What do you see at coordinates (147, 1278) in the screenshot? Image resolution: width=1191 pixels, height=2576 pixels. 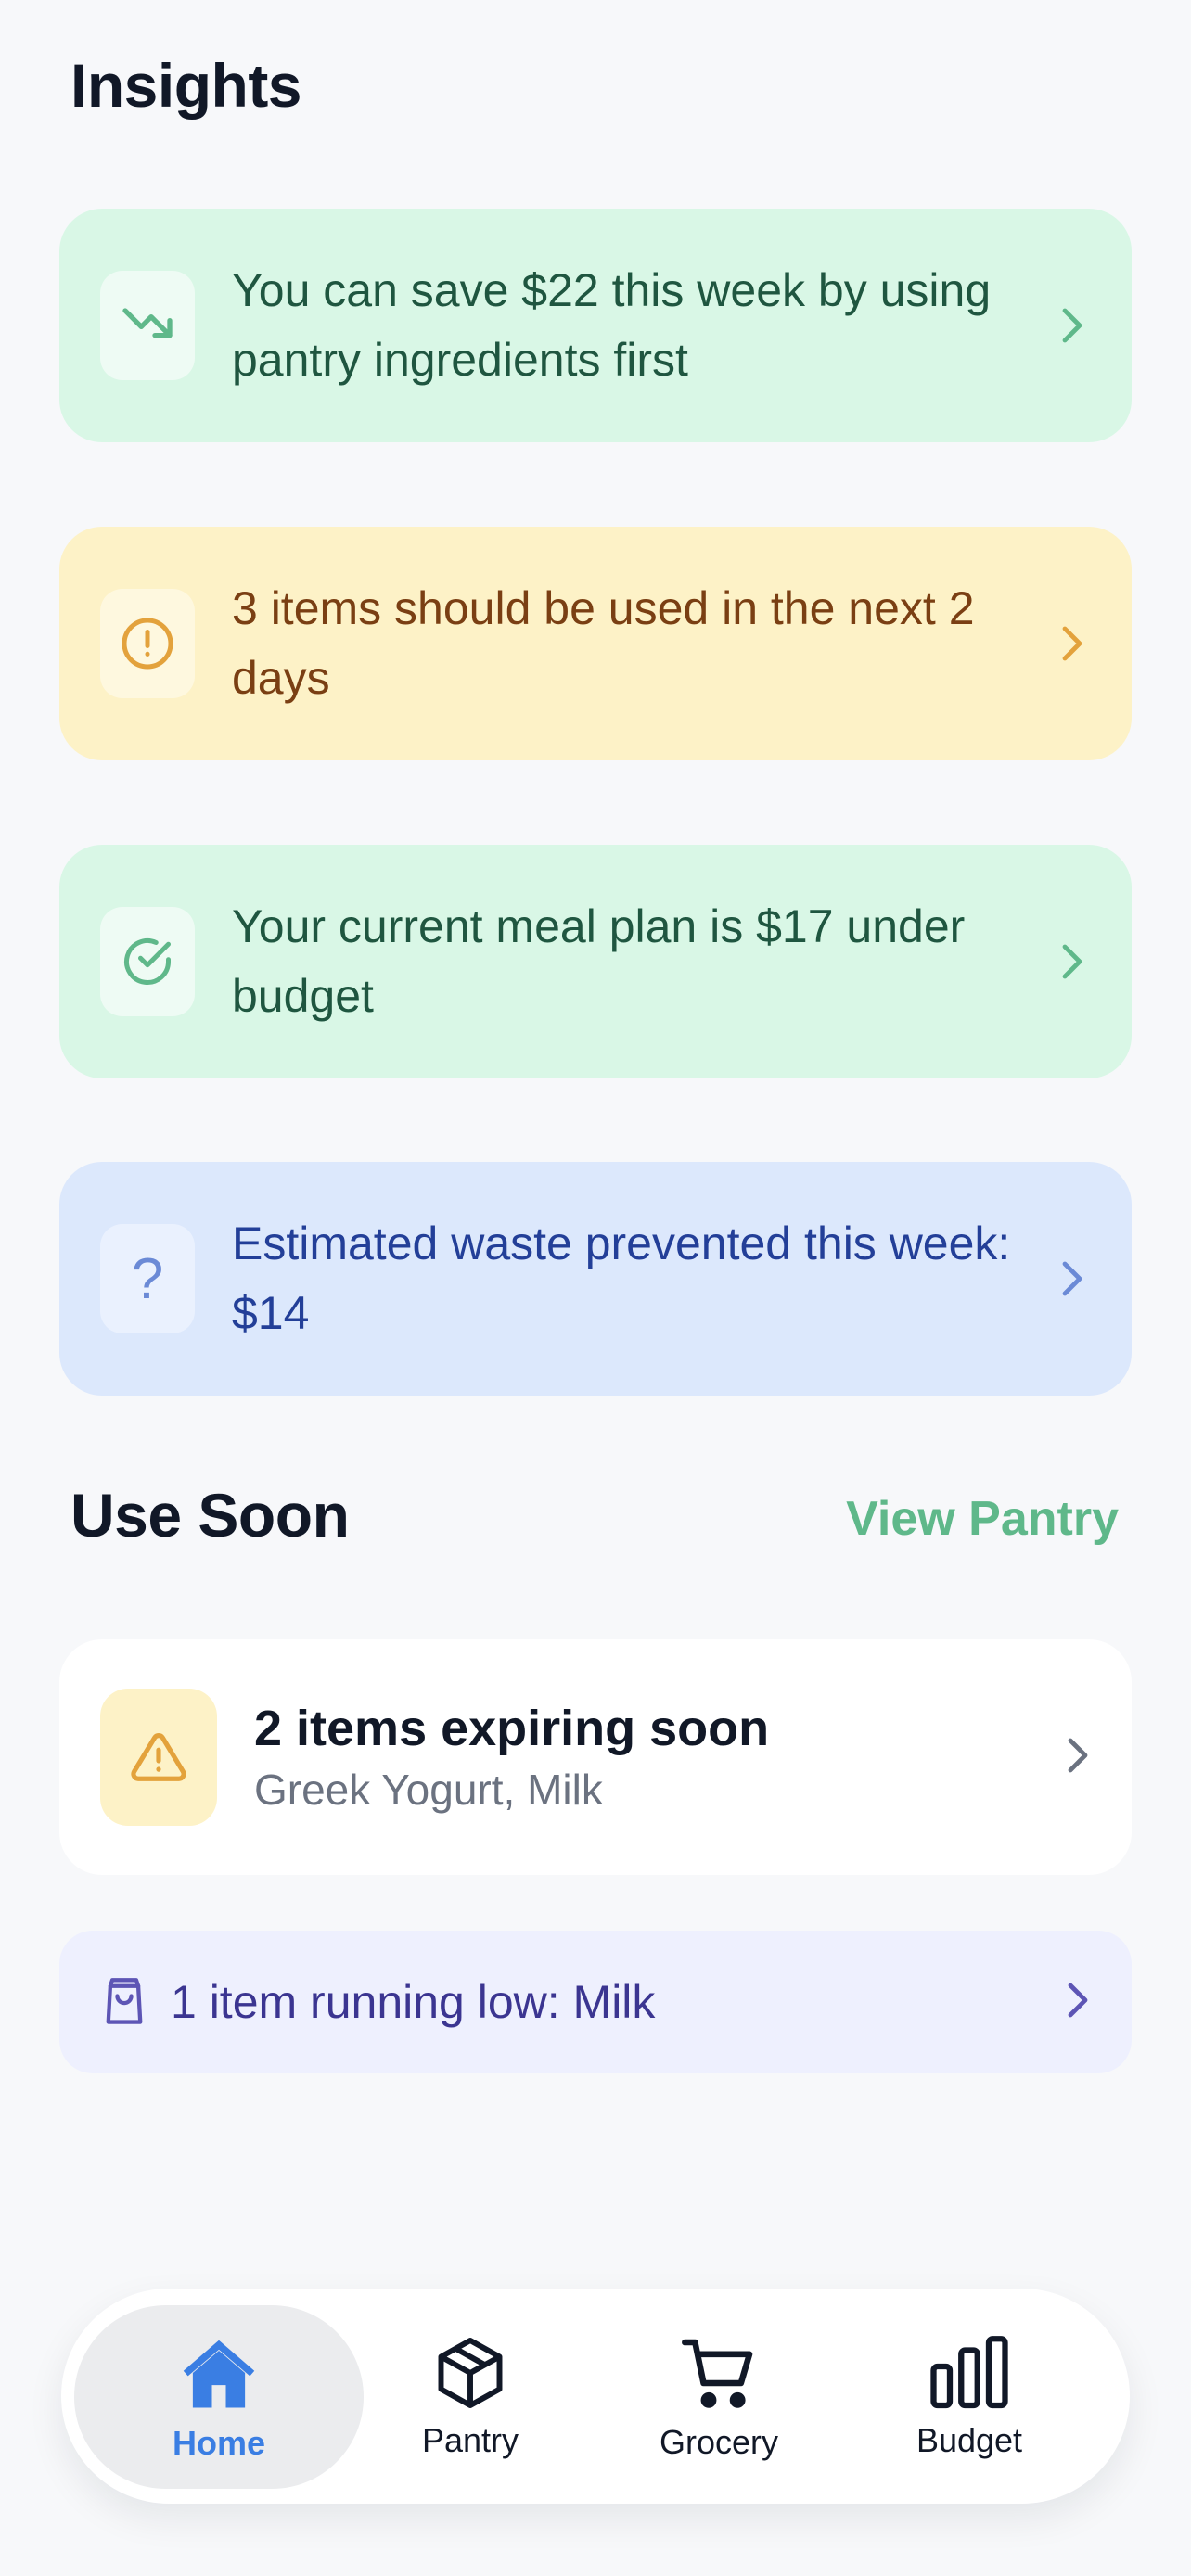 I see `question-icon: ?` at bounding box center [147, 1278].